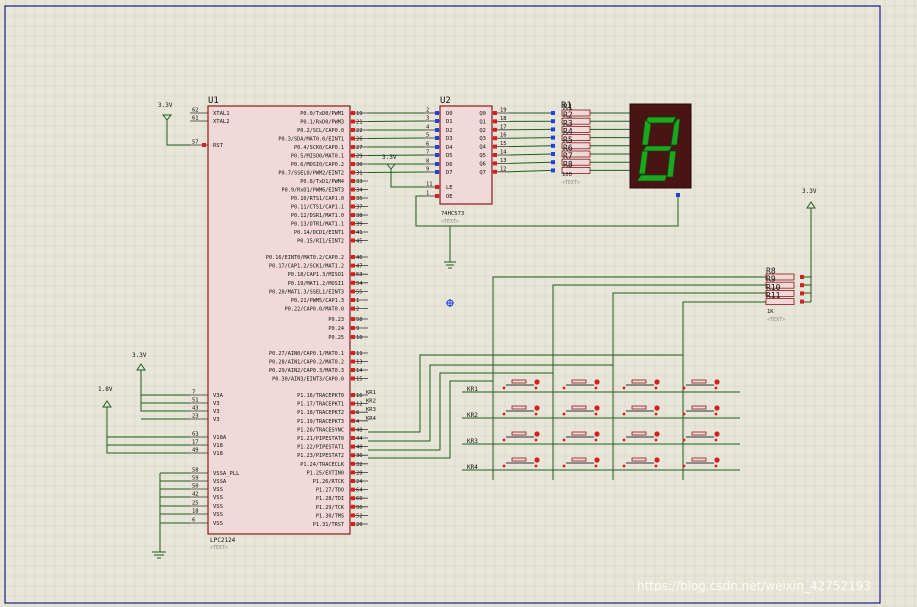 The height and width of the screenshot is (607, 917). Describe the element at coordinates (317, 208) in the screenshot. I see `u1-pin-name: P0.11/CTS1/CAP1.1` at that location.